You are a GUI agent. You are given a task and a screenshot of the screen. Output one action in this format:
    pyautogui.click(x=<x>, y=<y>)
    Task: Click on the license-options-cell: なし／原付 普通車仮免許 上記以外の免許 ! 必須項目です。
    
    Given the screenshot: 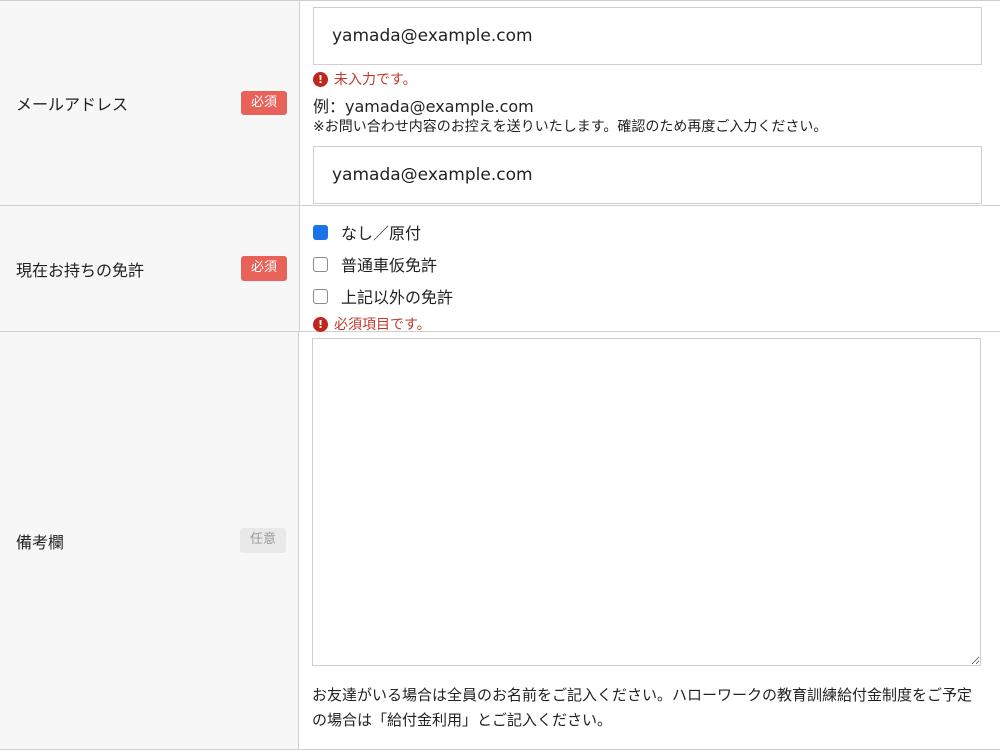 What is the action you would take?
    pyautogui.click(x=650, y=270)
    